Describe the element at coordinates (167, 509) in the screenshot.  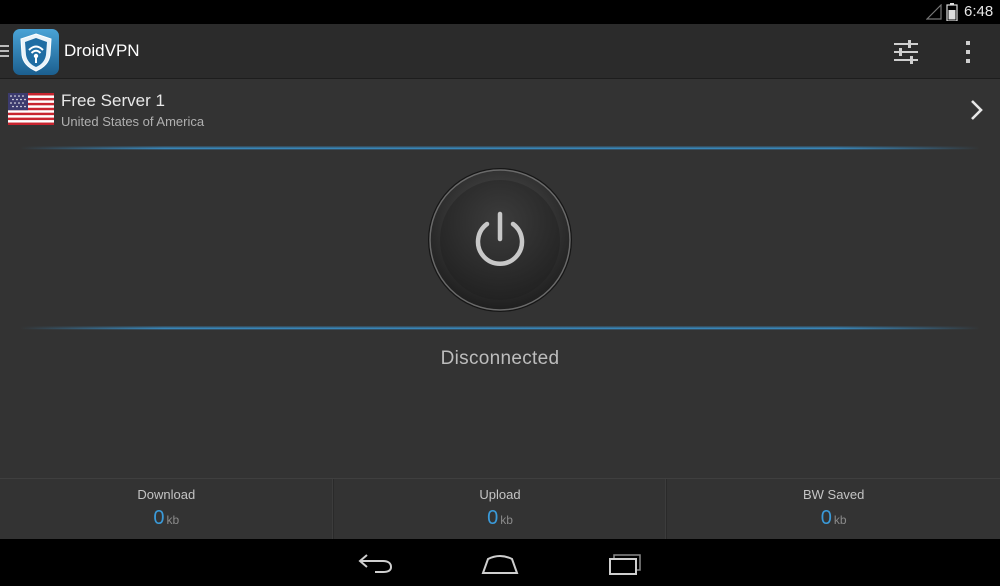
I see `stat-download: Download 0 kb` at that location.